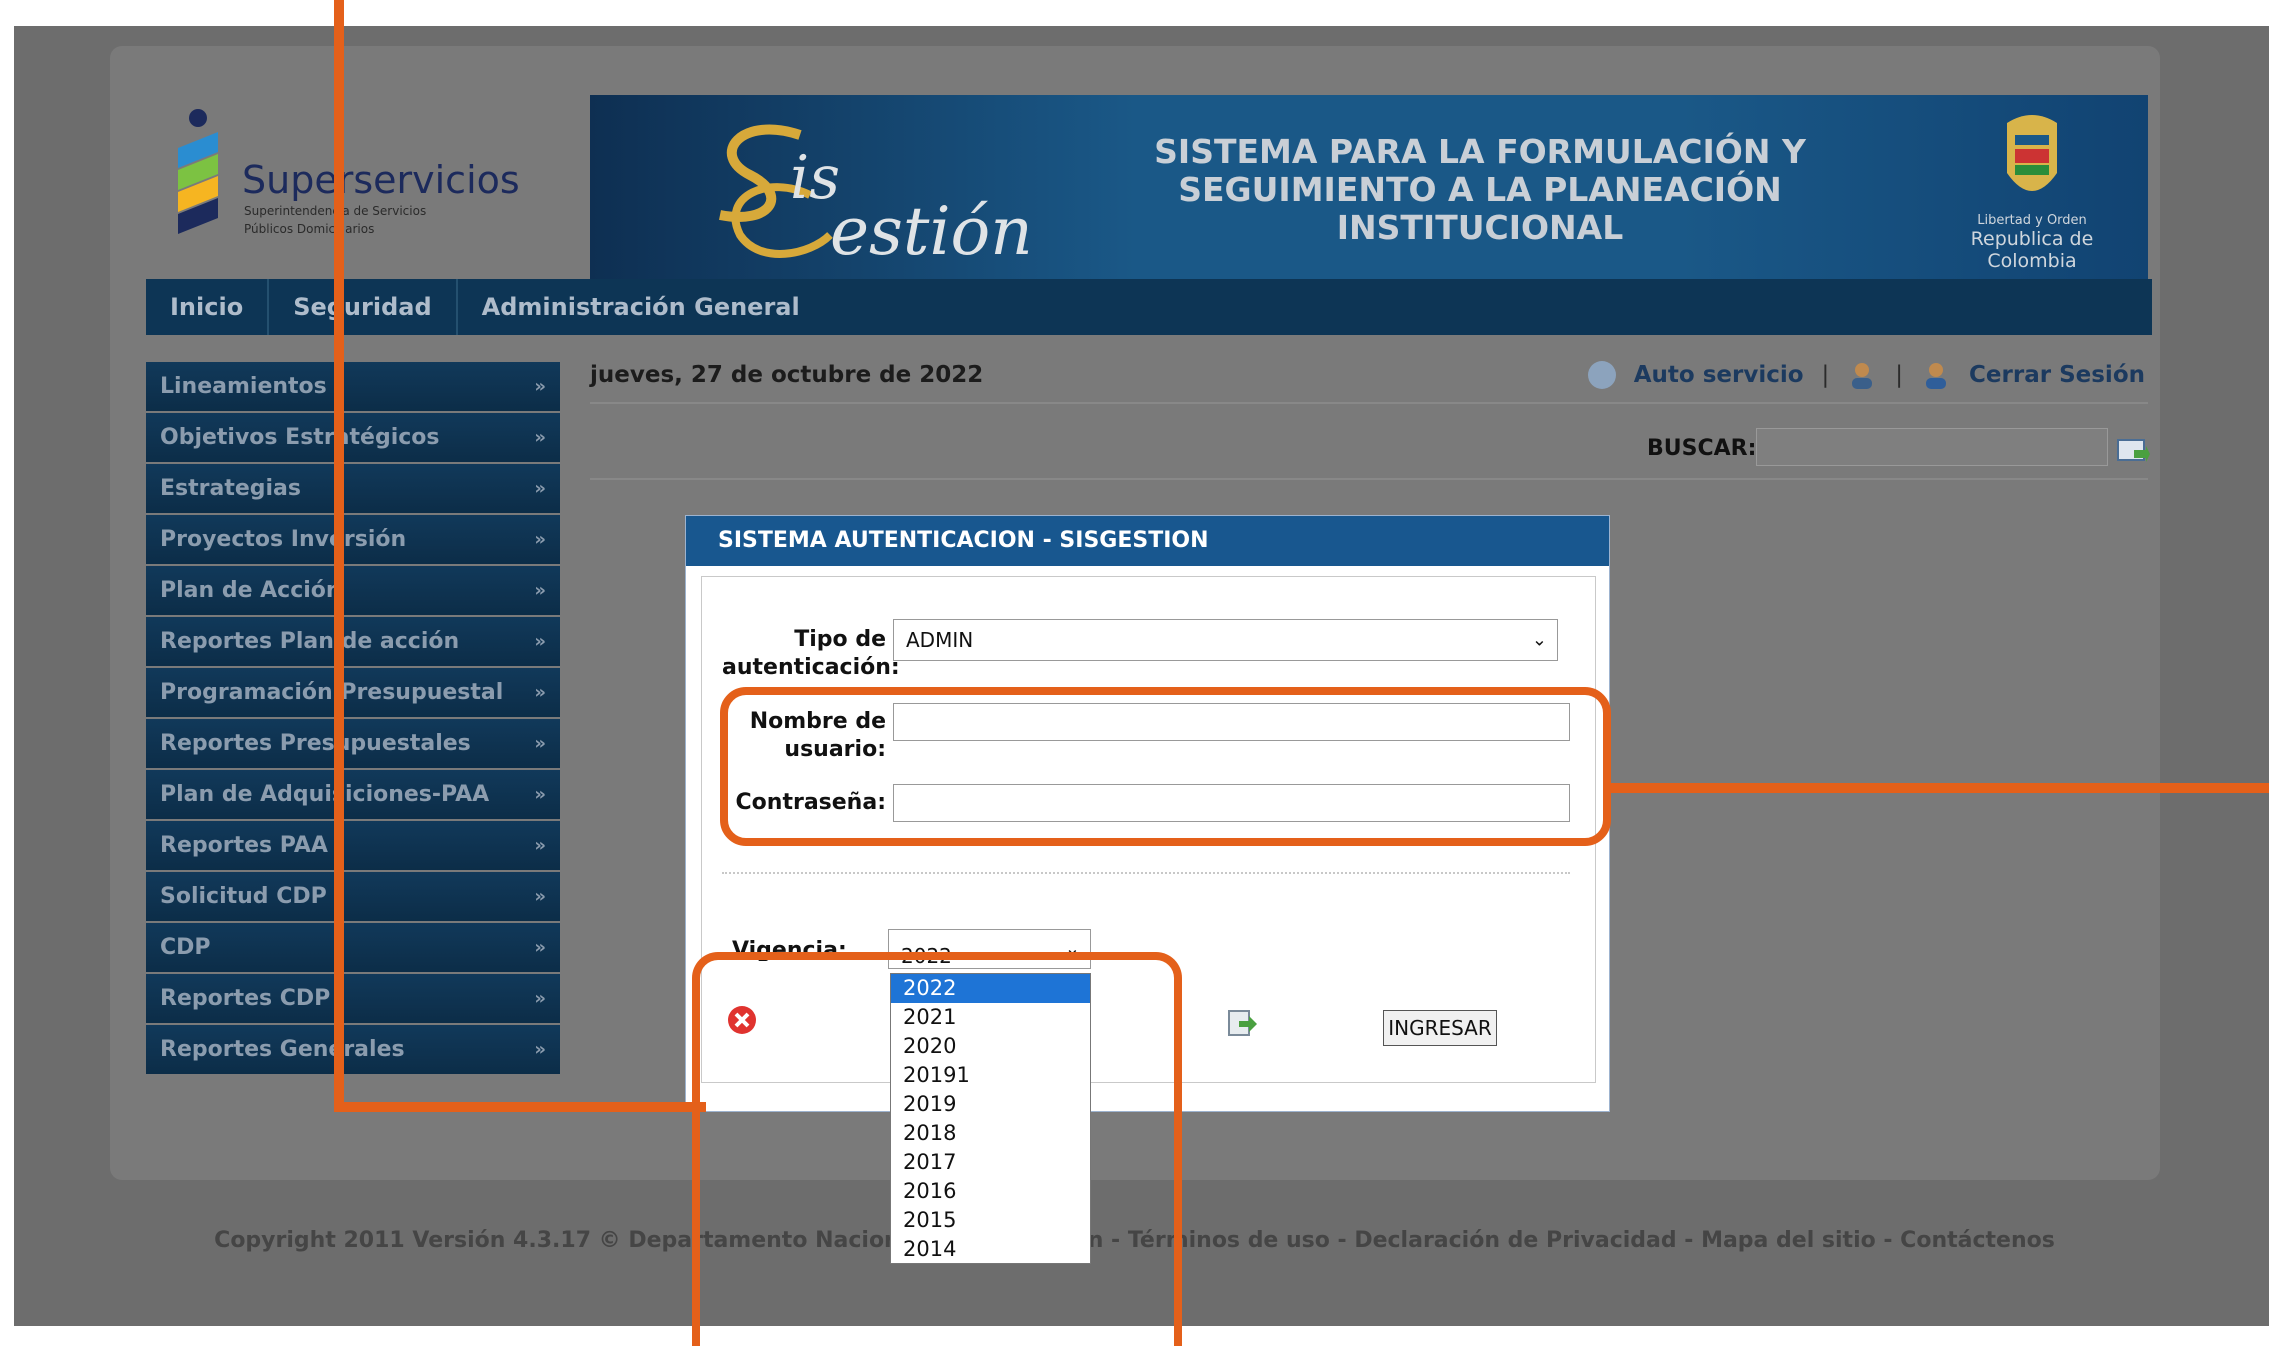 The image size is (2269, 1346). I want to click on main-navbar: Inicio Seguridad Administración General, so click(1149, 307).